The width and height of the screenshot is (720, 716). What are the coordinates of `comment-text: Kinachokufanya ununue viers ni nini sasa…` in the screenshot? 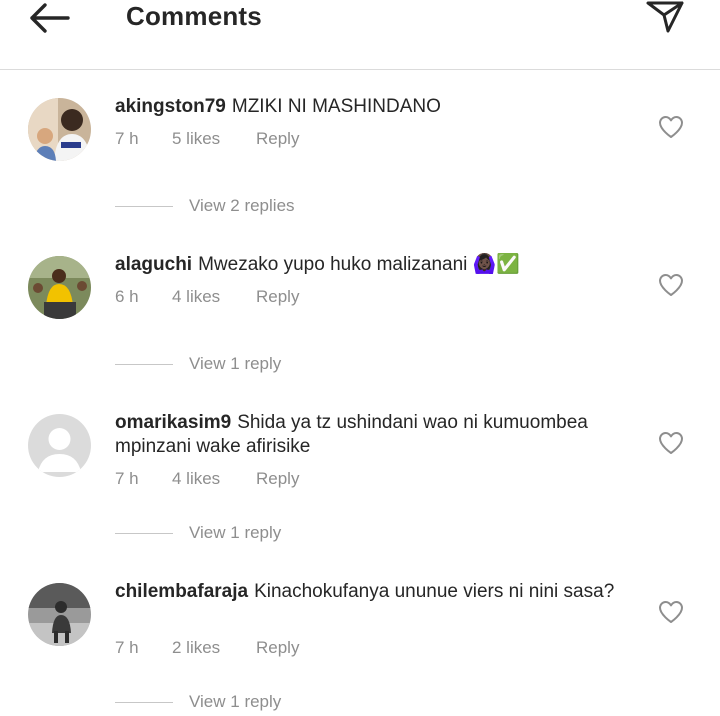 It's located at (434, 591).